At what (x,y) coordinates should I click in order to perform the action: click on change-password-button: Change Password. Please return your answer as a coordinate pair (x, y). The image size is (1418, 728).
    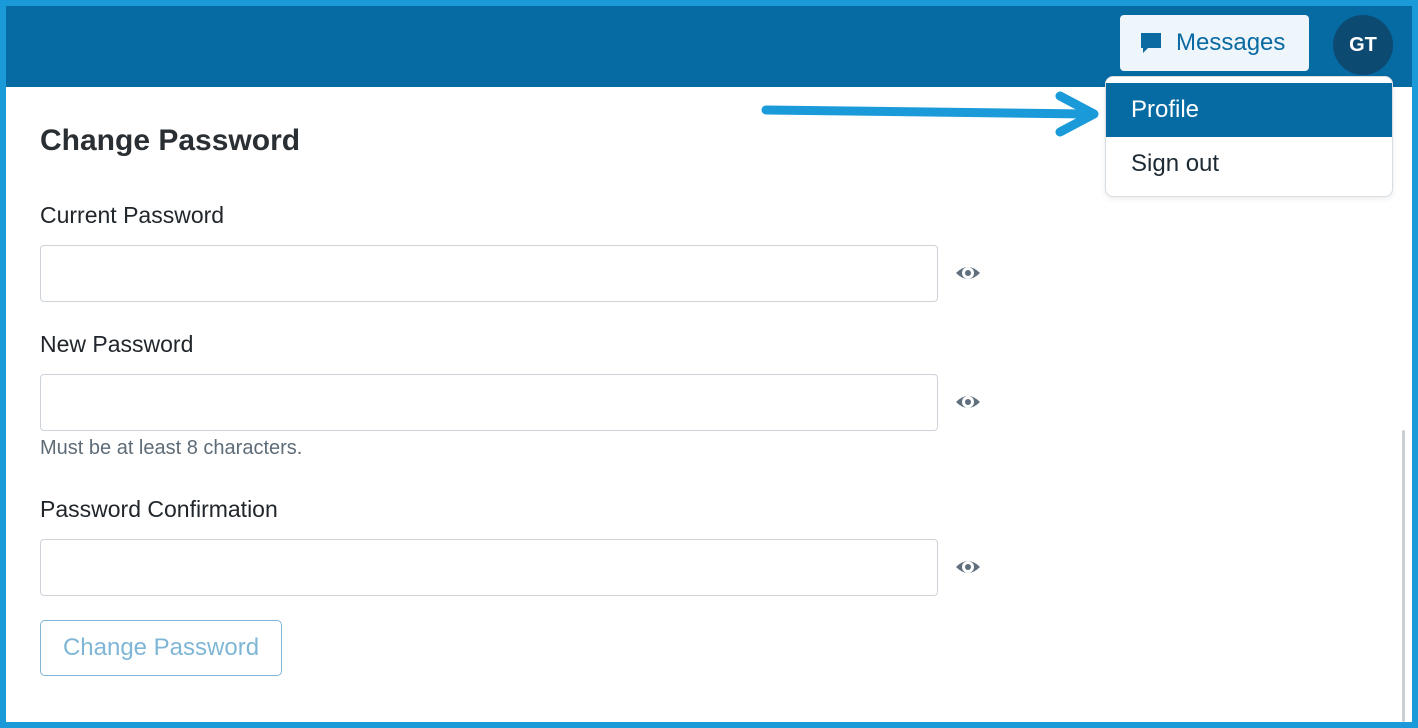
    Looking at the image, I should click on (161, 648).